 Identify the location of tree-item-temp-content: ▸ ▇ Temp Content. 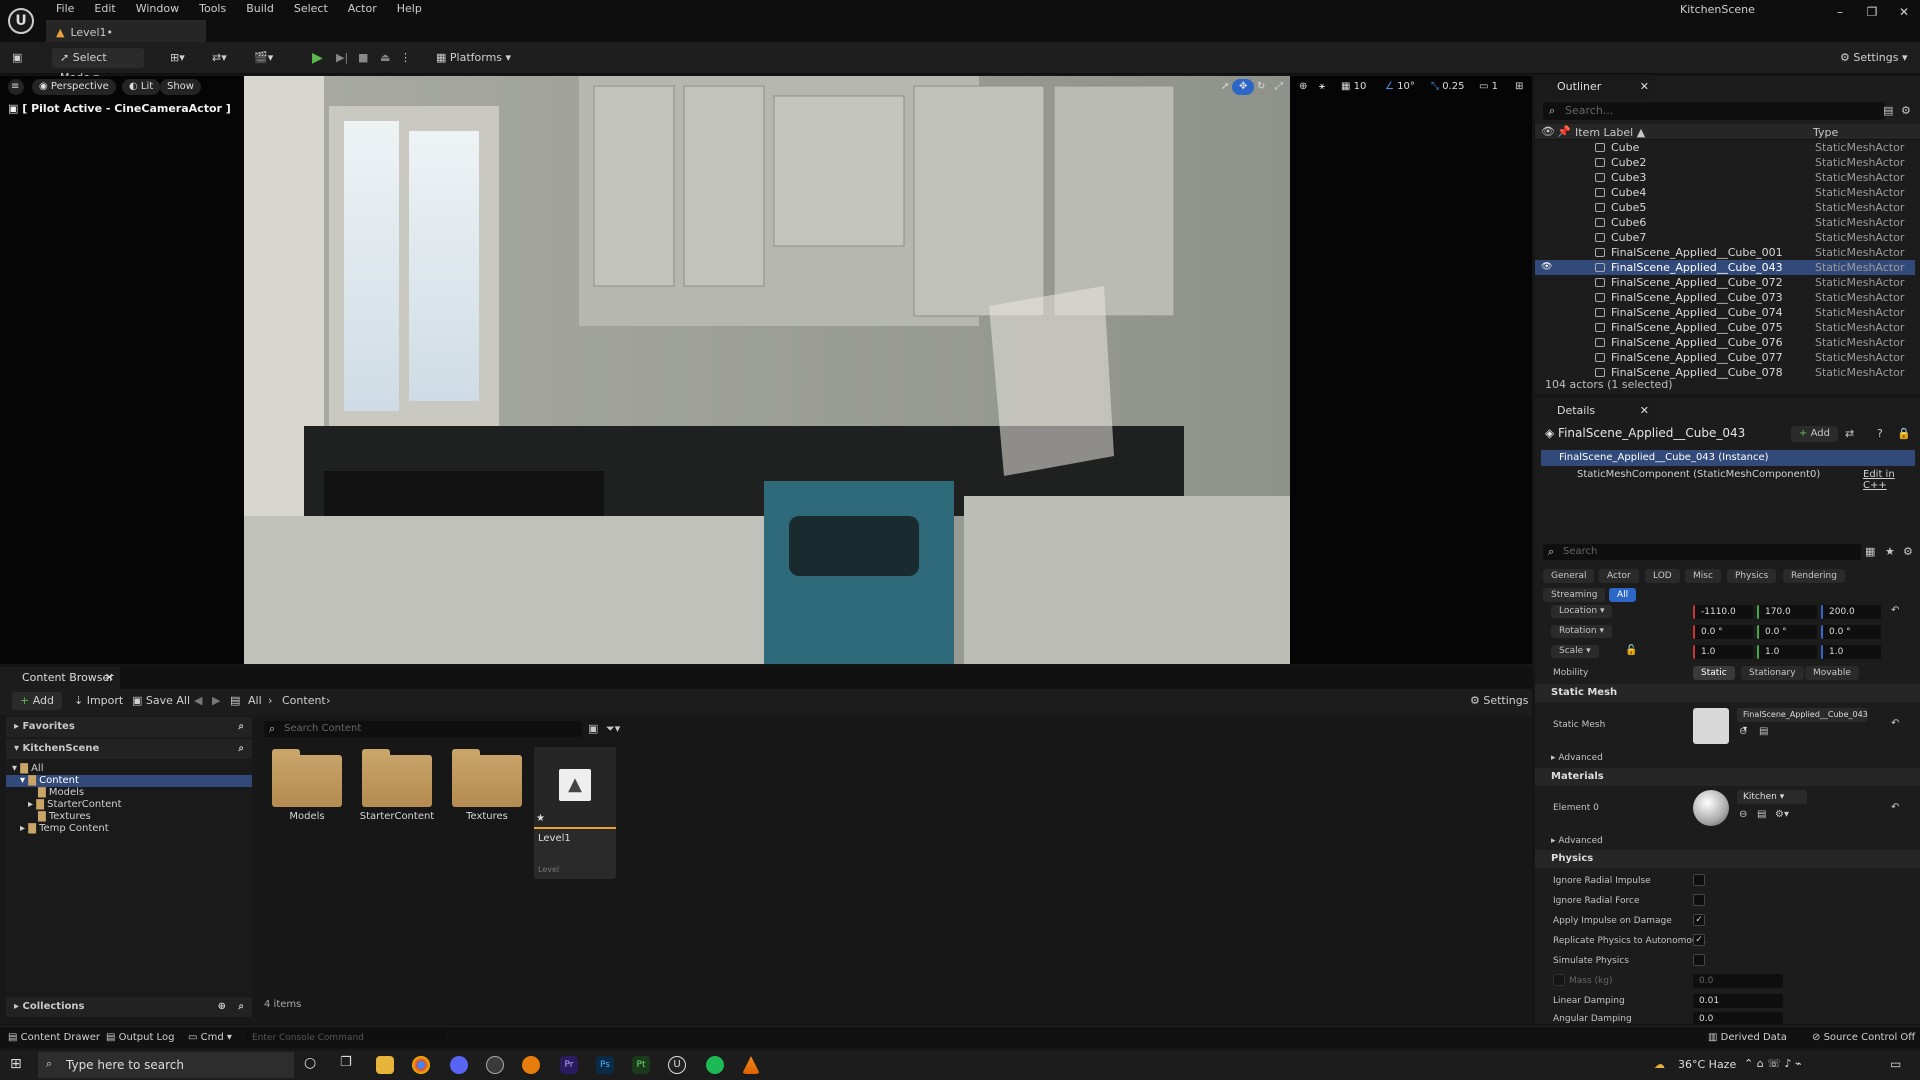
(129, 829).